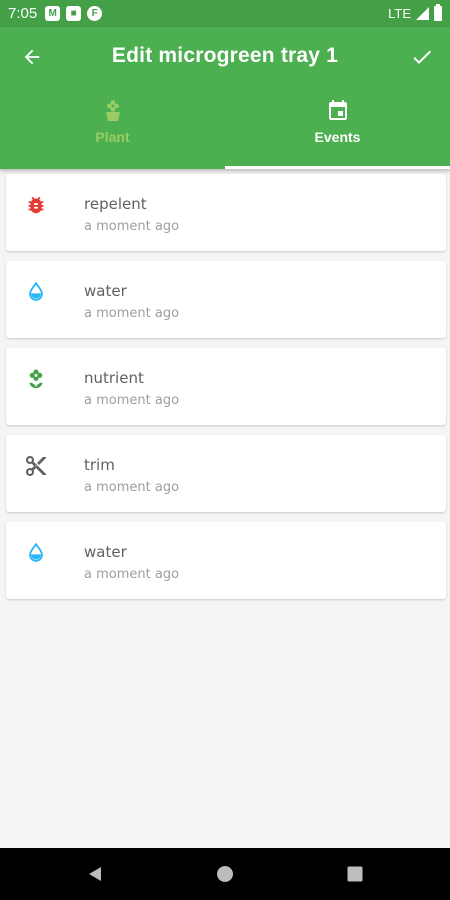 The width and height of the screenshot is (450, 900). I want to click on tab-bar: Plant Events, so click(225, 129).